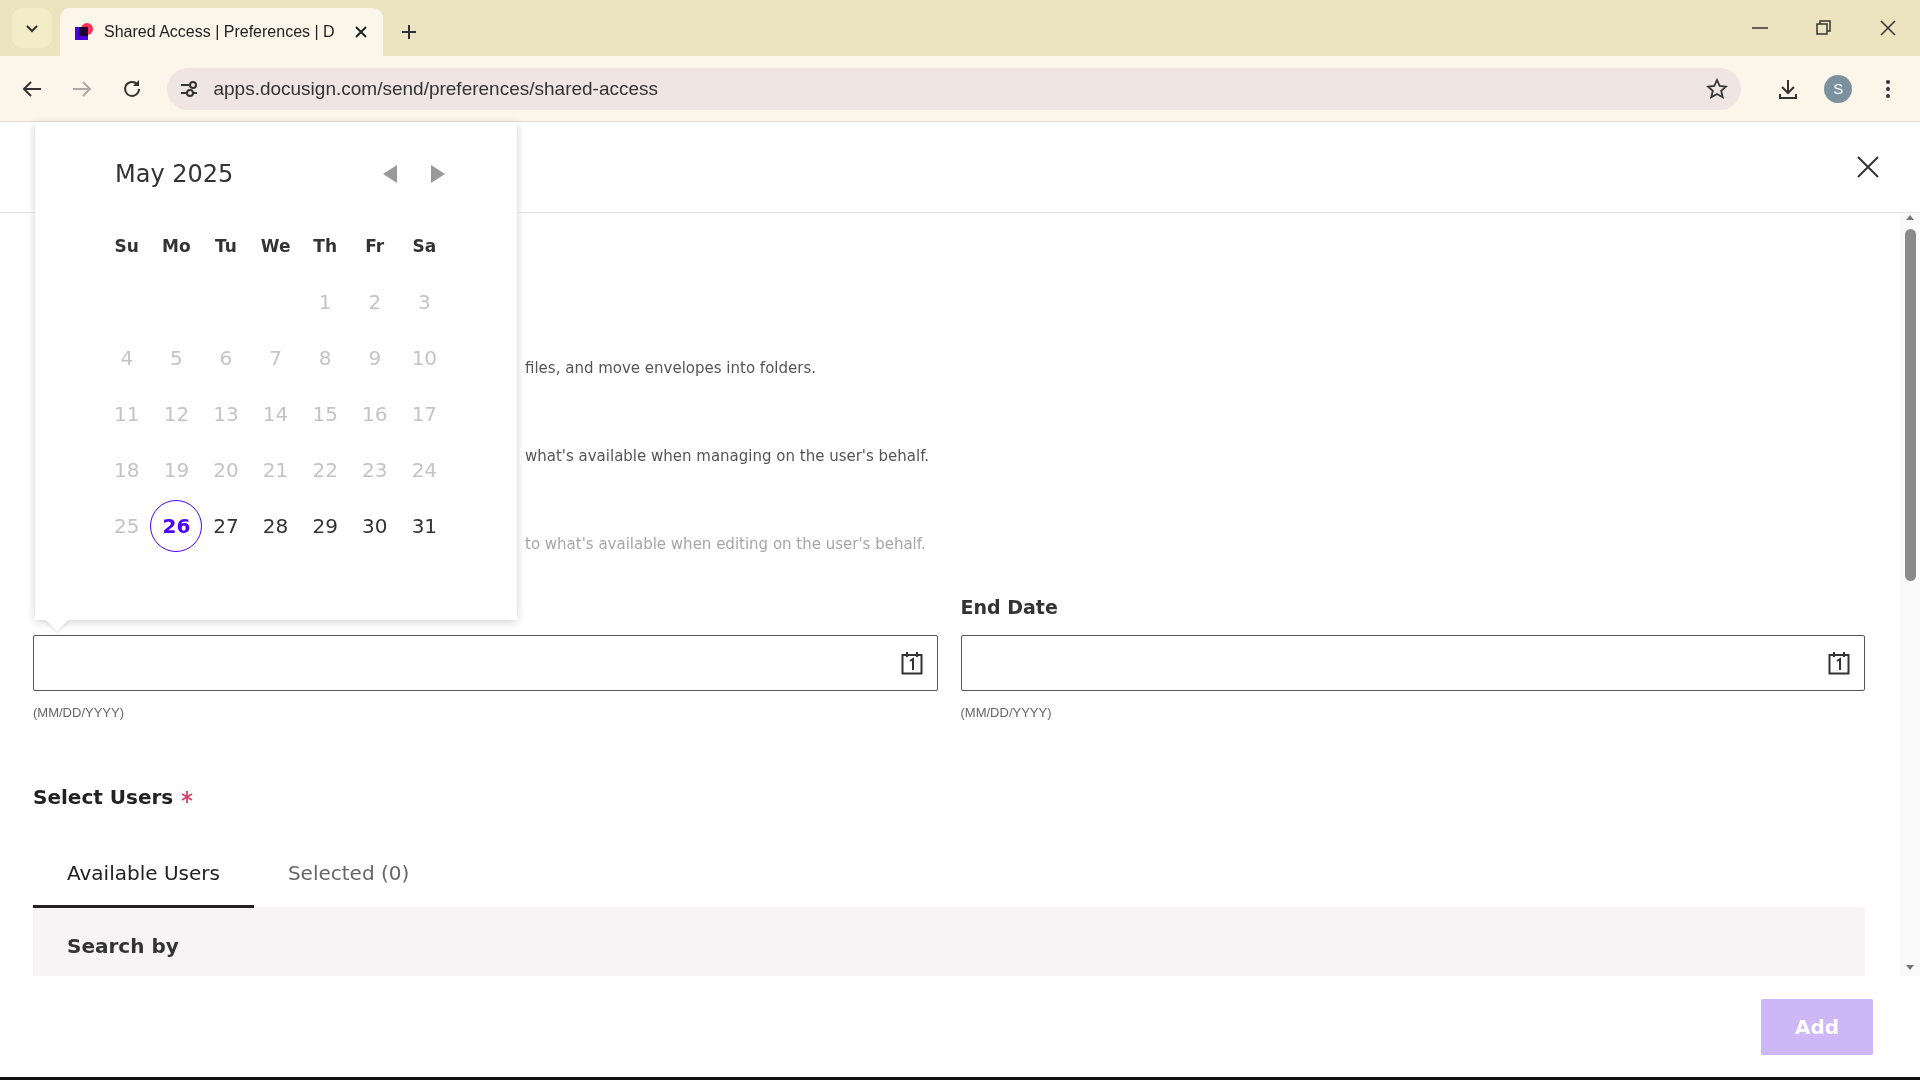 The height and width of the screenshot is (1080, 1920). What do you see at coordinates (84, 32) in the screenshot?
I see `site-favicon-icon` at bounding box center [84, 32].